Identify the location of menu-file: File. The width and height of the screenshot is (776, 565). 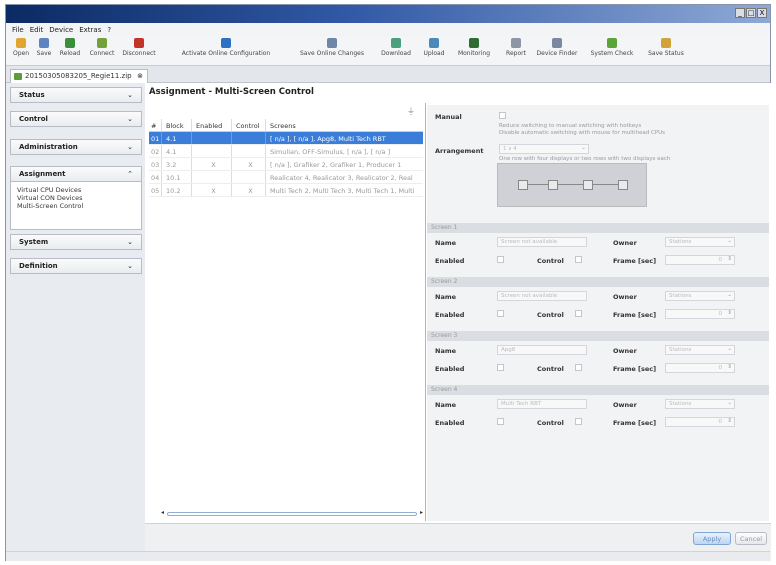
(18, 30).